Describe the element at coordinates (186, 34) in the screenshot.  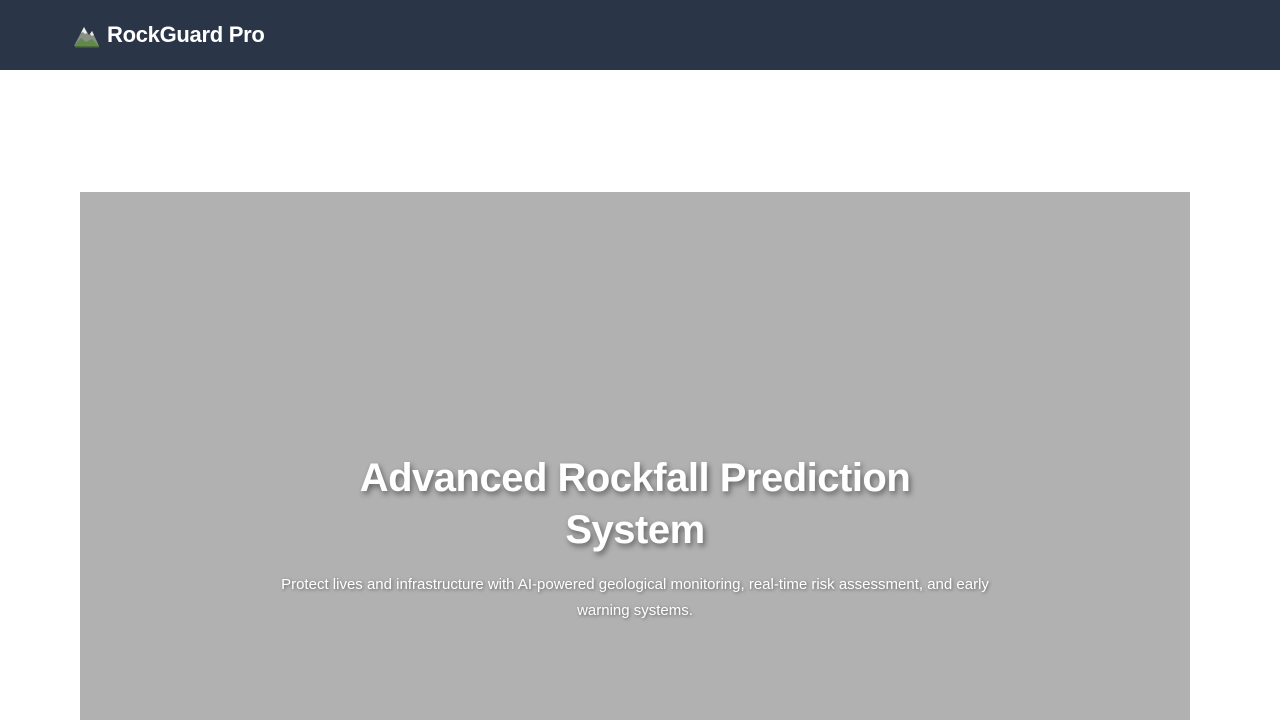
I see `brand-name: RockGuard Pro` at that location.